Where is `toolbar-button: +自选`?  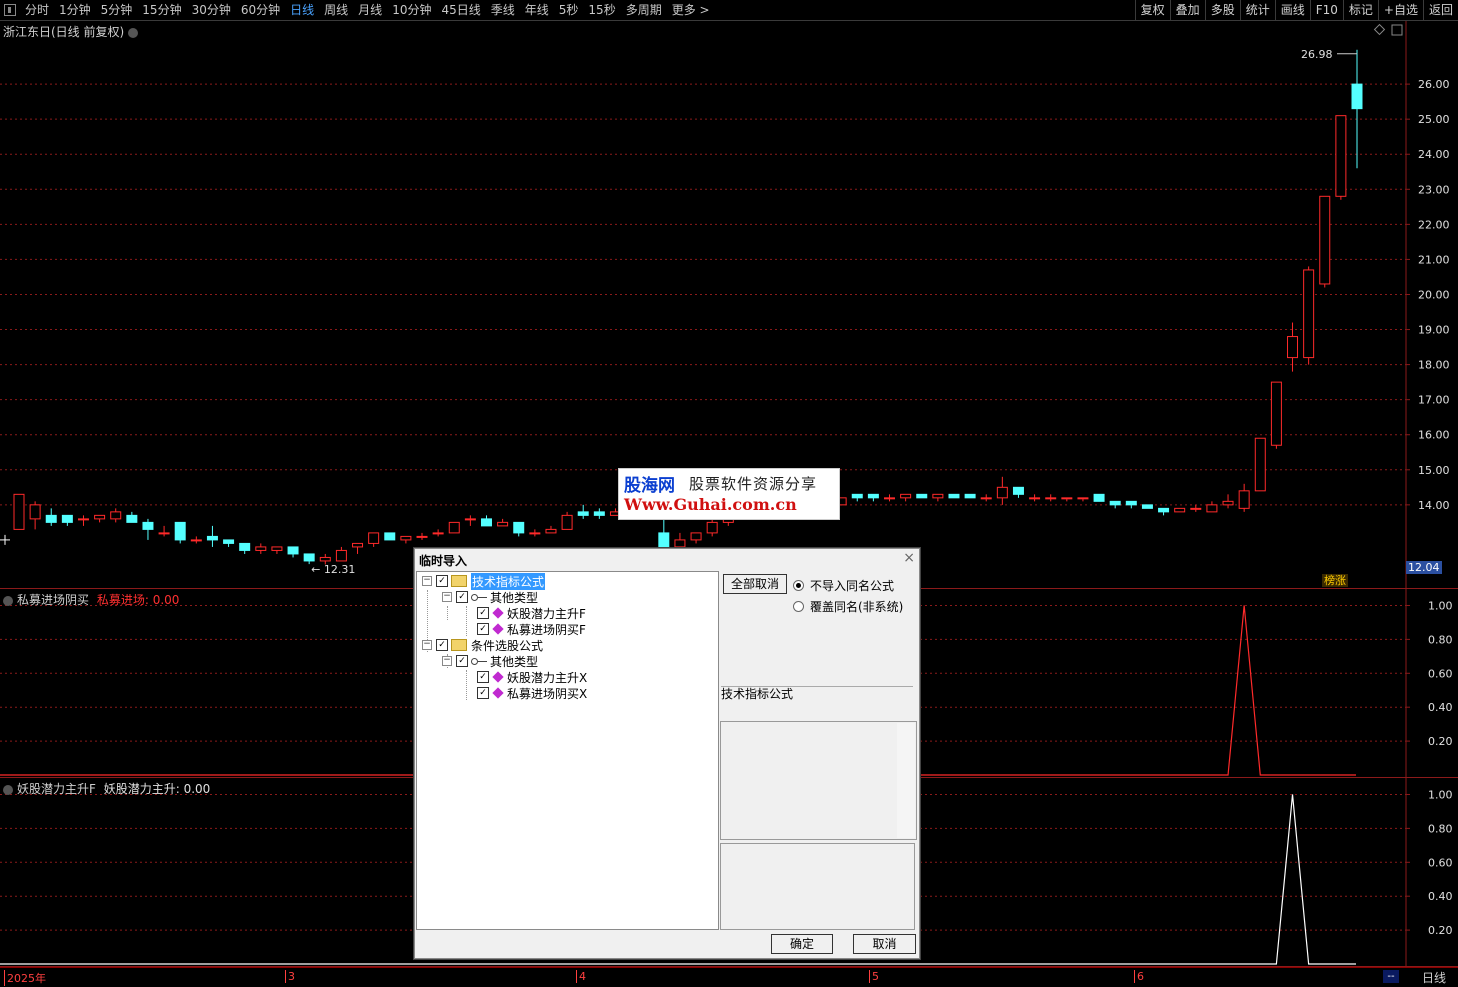 toolbar-button: +自选 is located at coordinates (1400, 10).